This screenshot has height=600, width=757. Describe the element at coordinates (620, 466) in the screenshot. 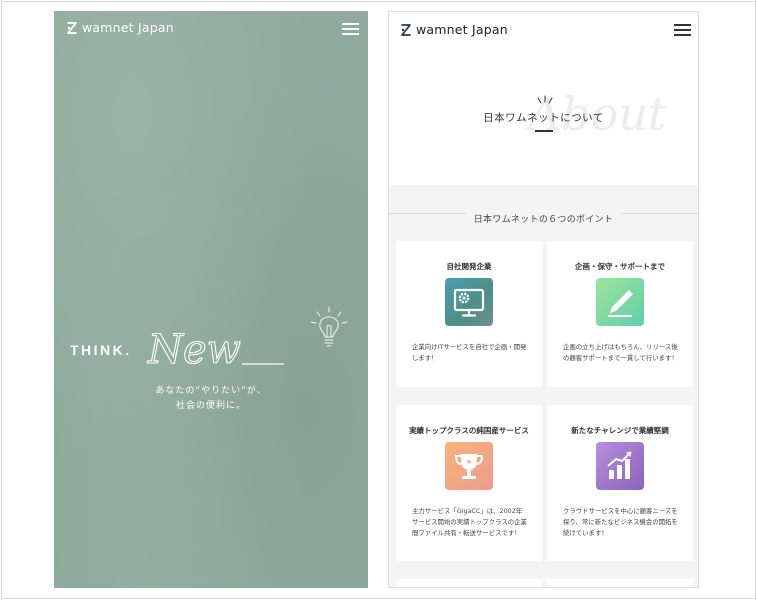

I see `growth-chart-icon` at that location.